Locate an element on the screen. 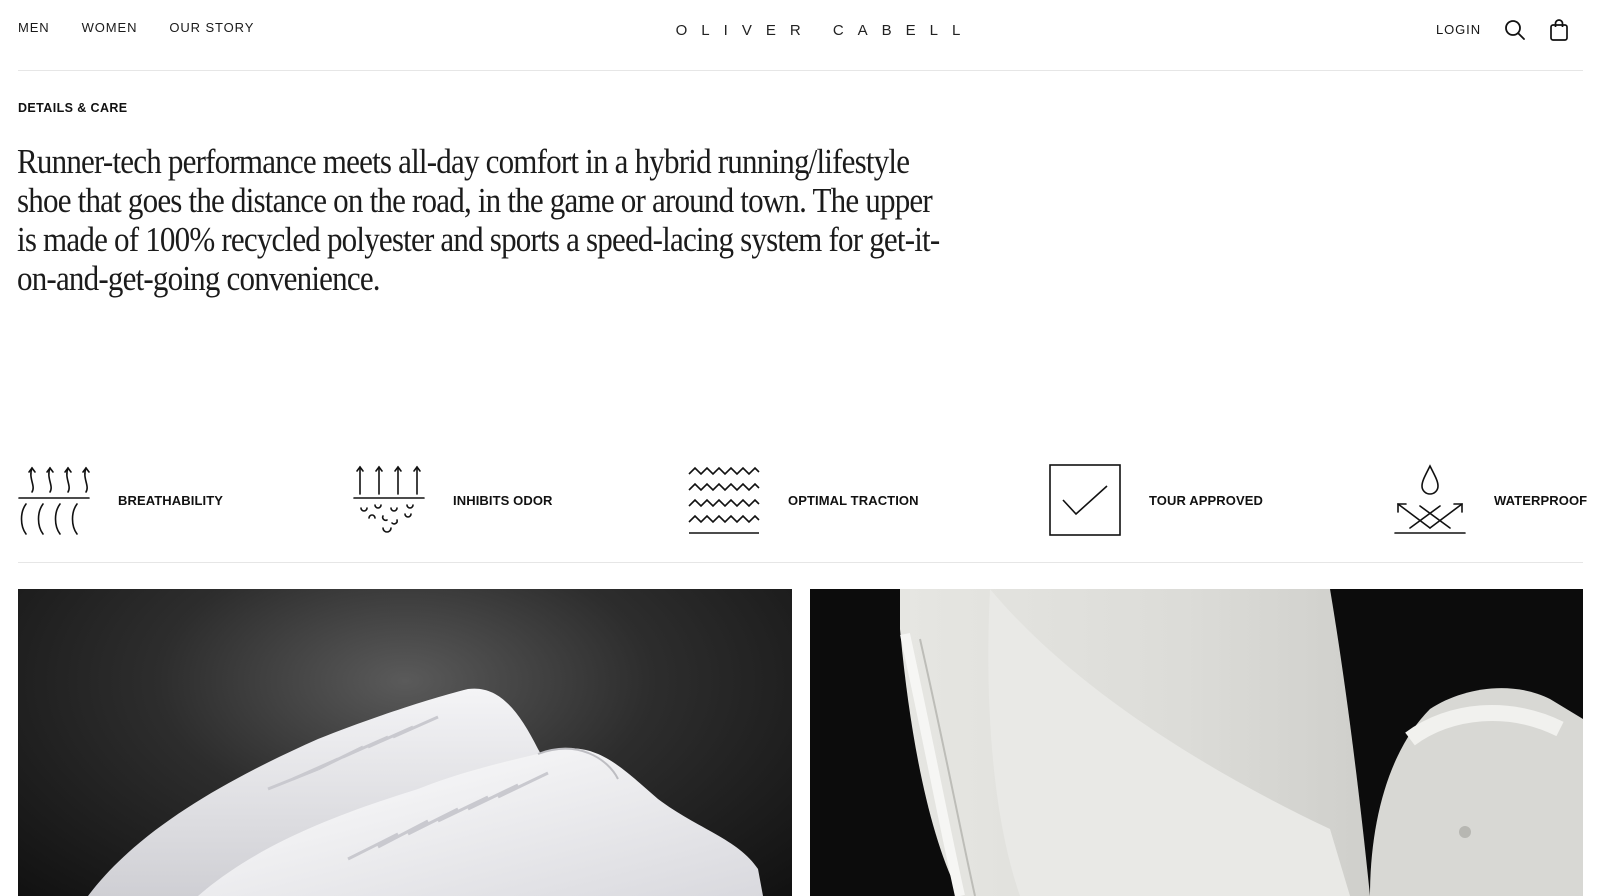  site-header: MEN WOMEN OUR STORY OLIVER CABELL LOGIN is located at coordinates (800, 35).